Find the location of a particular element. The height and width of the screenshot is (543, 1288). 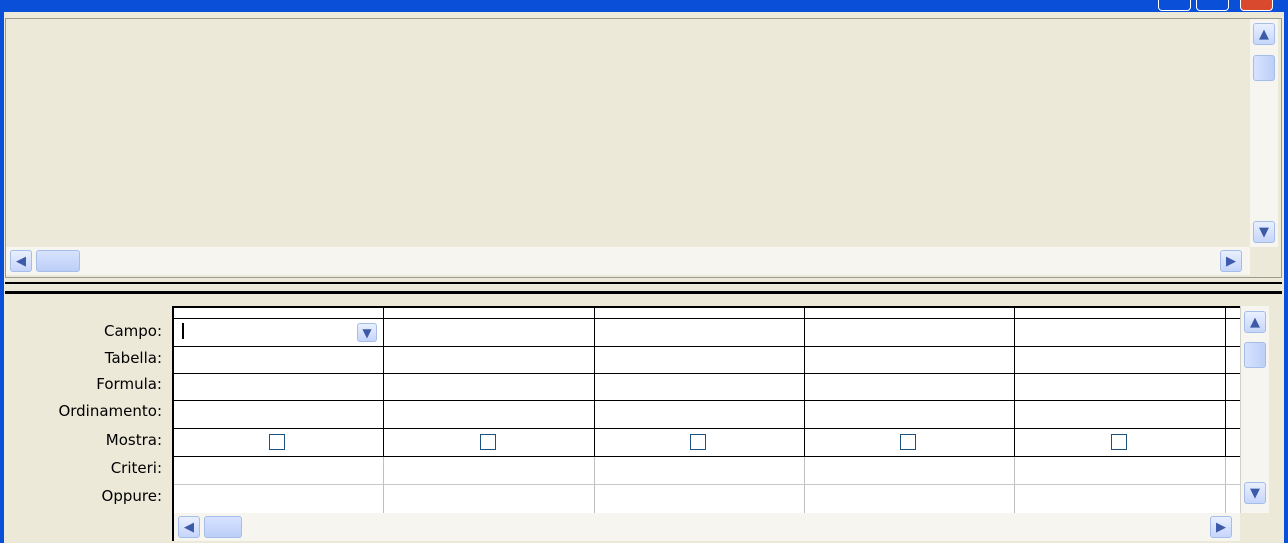

row-label-or: Oppure: is located at coordinates (131, 496).